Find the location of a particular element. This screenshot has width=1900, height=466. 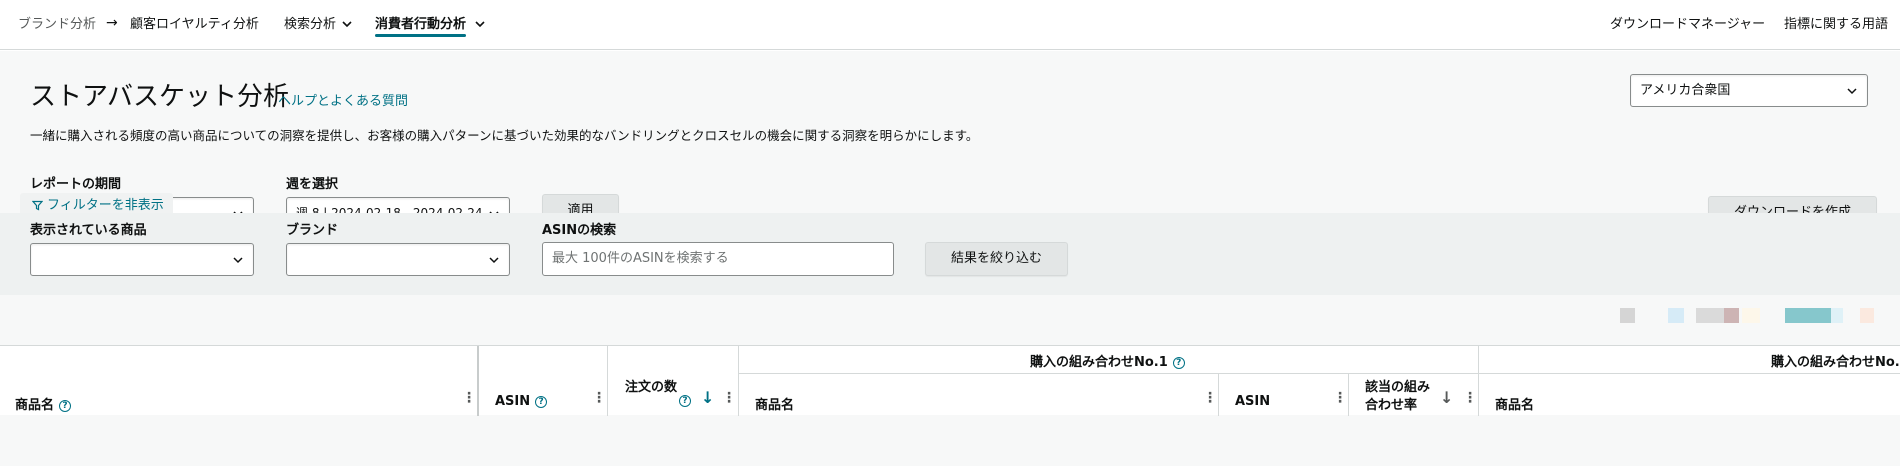

nav-search-analysis: 検索分析 is located at coordinates (318, 25).